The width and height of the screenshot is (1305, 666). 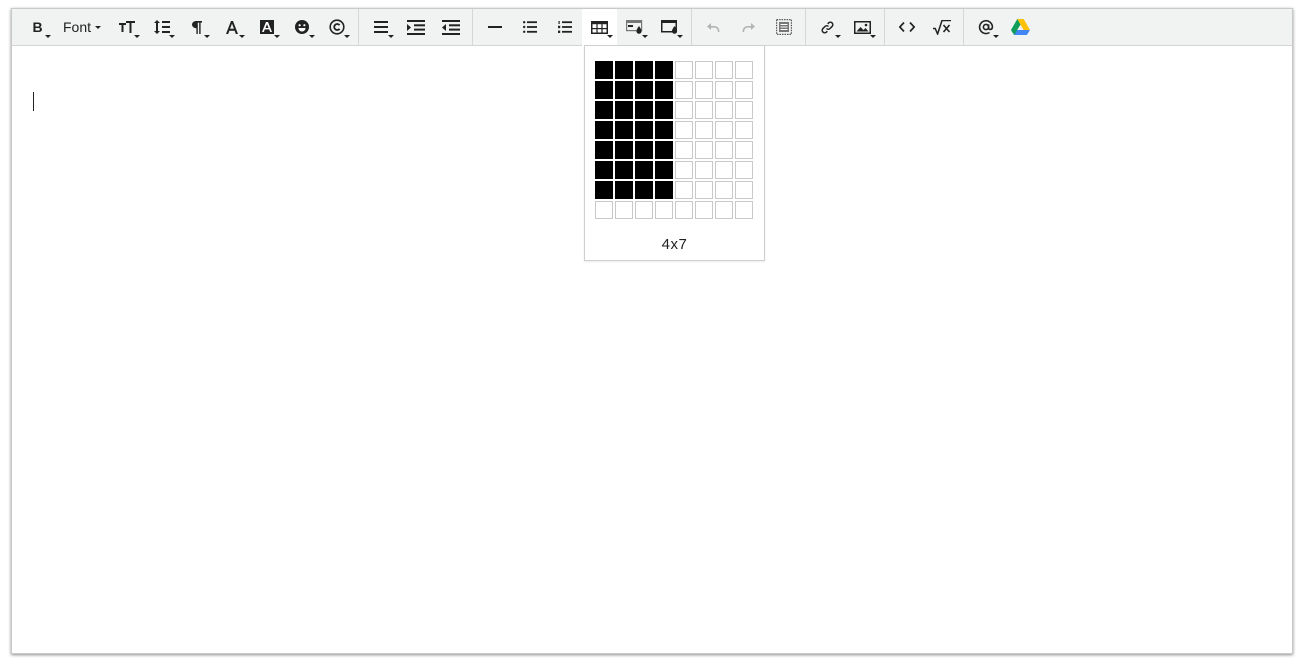 I want to click on outdent-button, so click(x=450, y=27).